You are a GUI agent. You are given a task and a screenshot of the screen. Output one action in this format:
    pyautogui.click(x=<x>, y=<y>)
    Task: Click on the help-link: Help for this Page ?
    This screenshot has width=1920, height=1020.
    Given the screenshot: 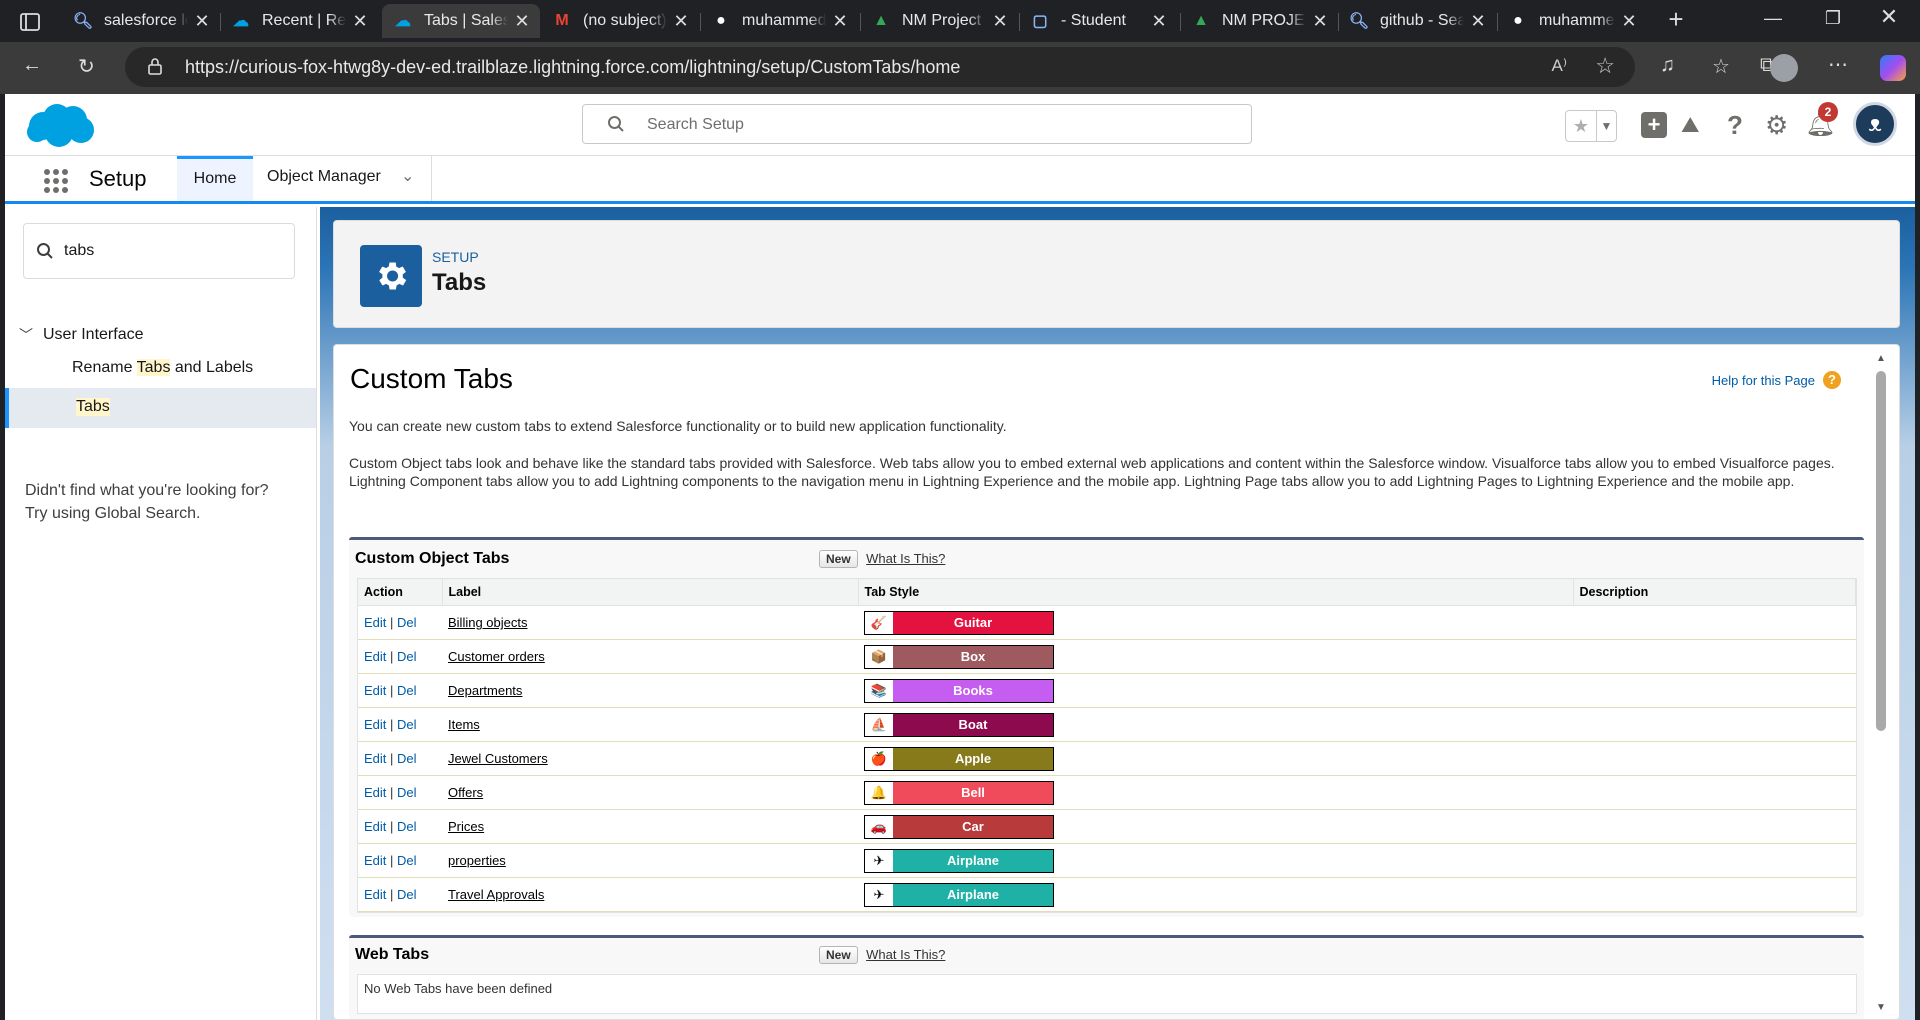 What is the action you would take?
    pyautogui.click(x=1776, y=380)
    